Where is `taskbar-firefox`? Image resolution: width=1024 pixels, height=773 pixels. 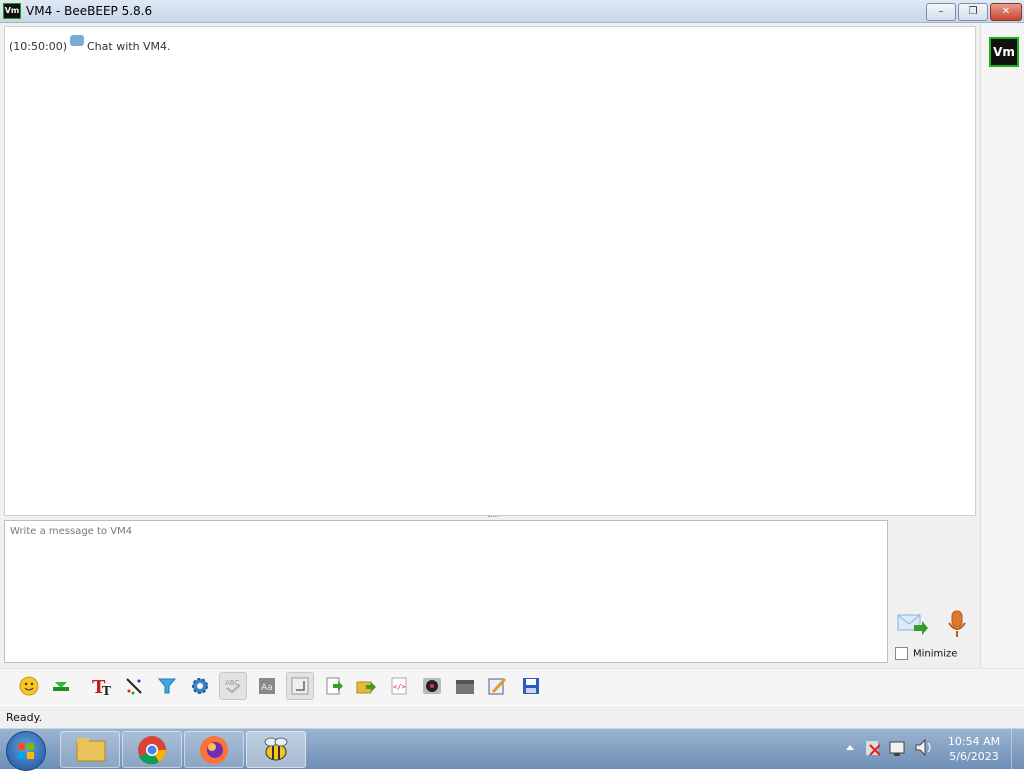 taskbar-firefox is located at coordinates (214, 749).